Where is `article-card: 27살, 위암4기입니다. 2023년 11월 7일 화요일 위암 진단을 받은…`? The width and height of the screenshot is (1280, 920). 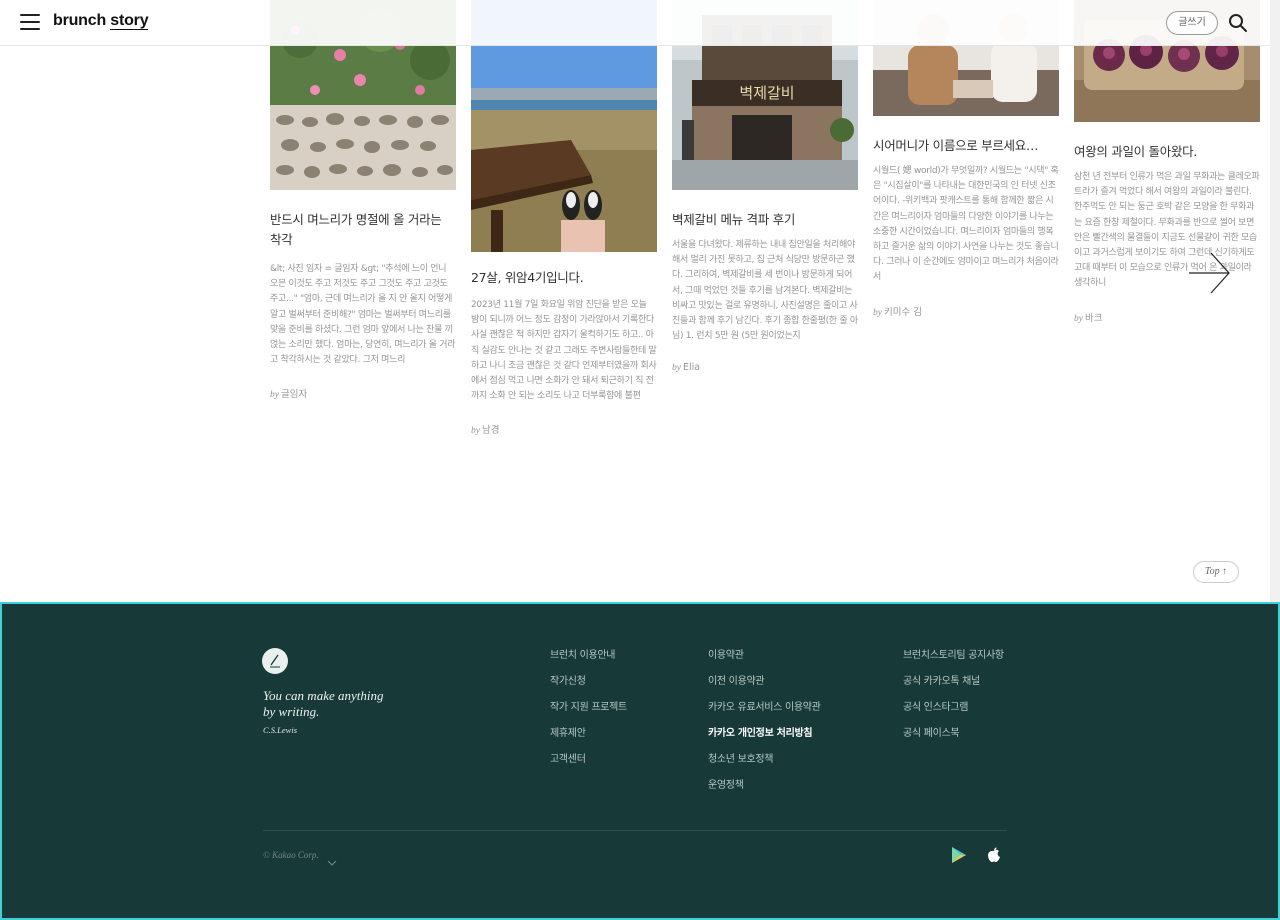 article-card: 27살, 위암4기입니다. 2023년 11월 7일 화요일 위암 진단을 받은… is located at coordinates (564, 218).